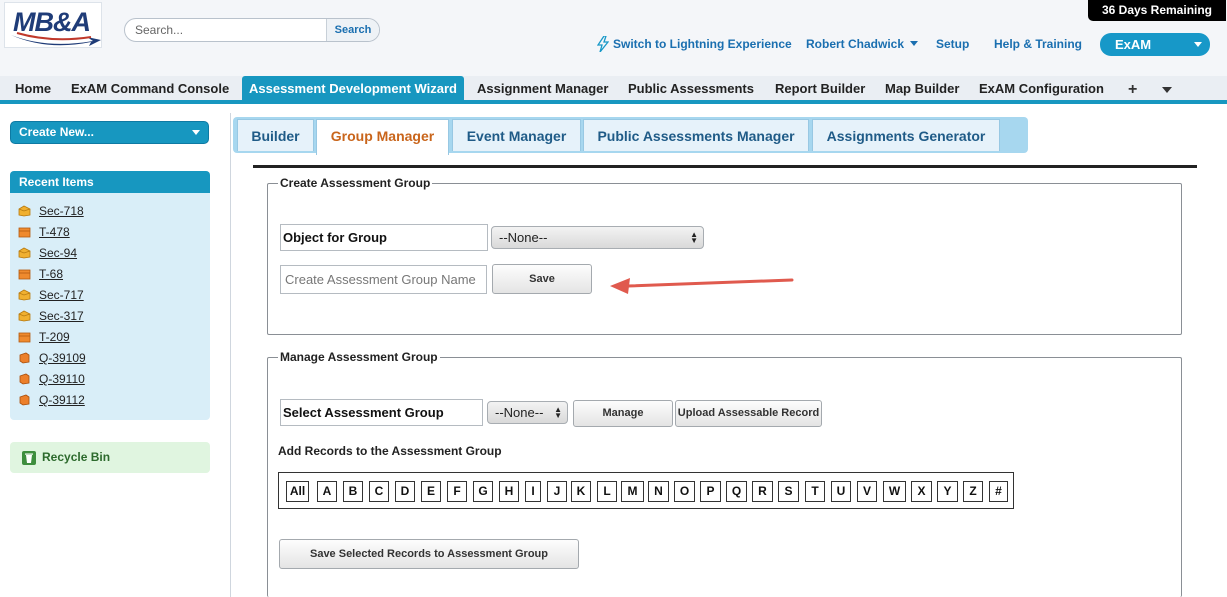 The width and height of the screenshot is (1227, 597). What do you see at coordinates (353, 90) in the screenshot?
I see `tab-assessment-development-wizard: Assessment Development Wizard` at bounding box center [353, 90].